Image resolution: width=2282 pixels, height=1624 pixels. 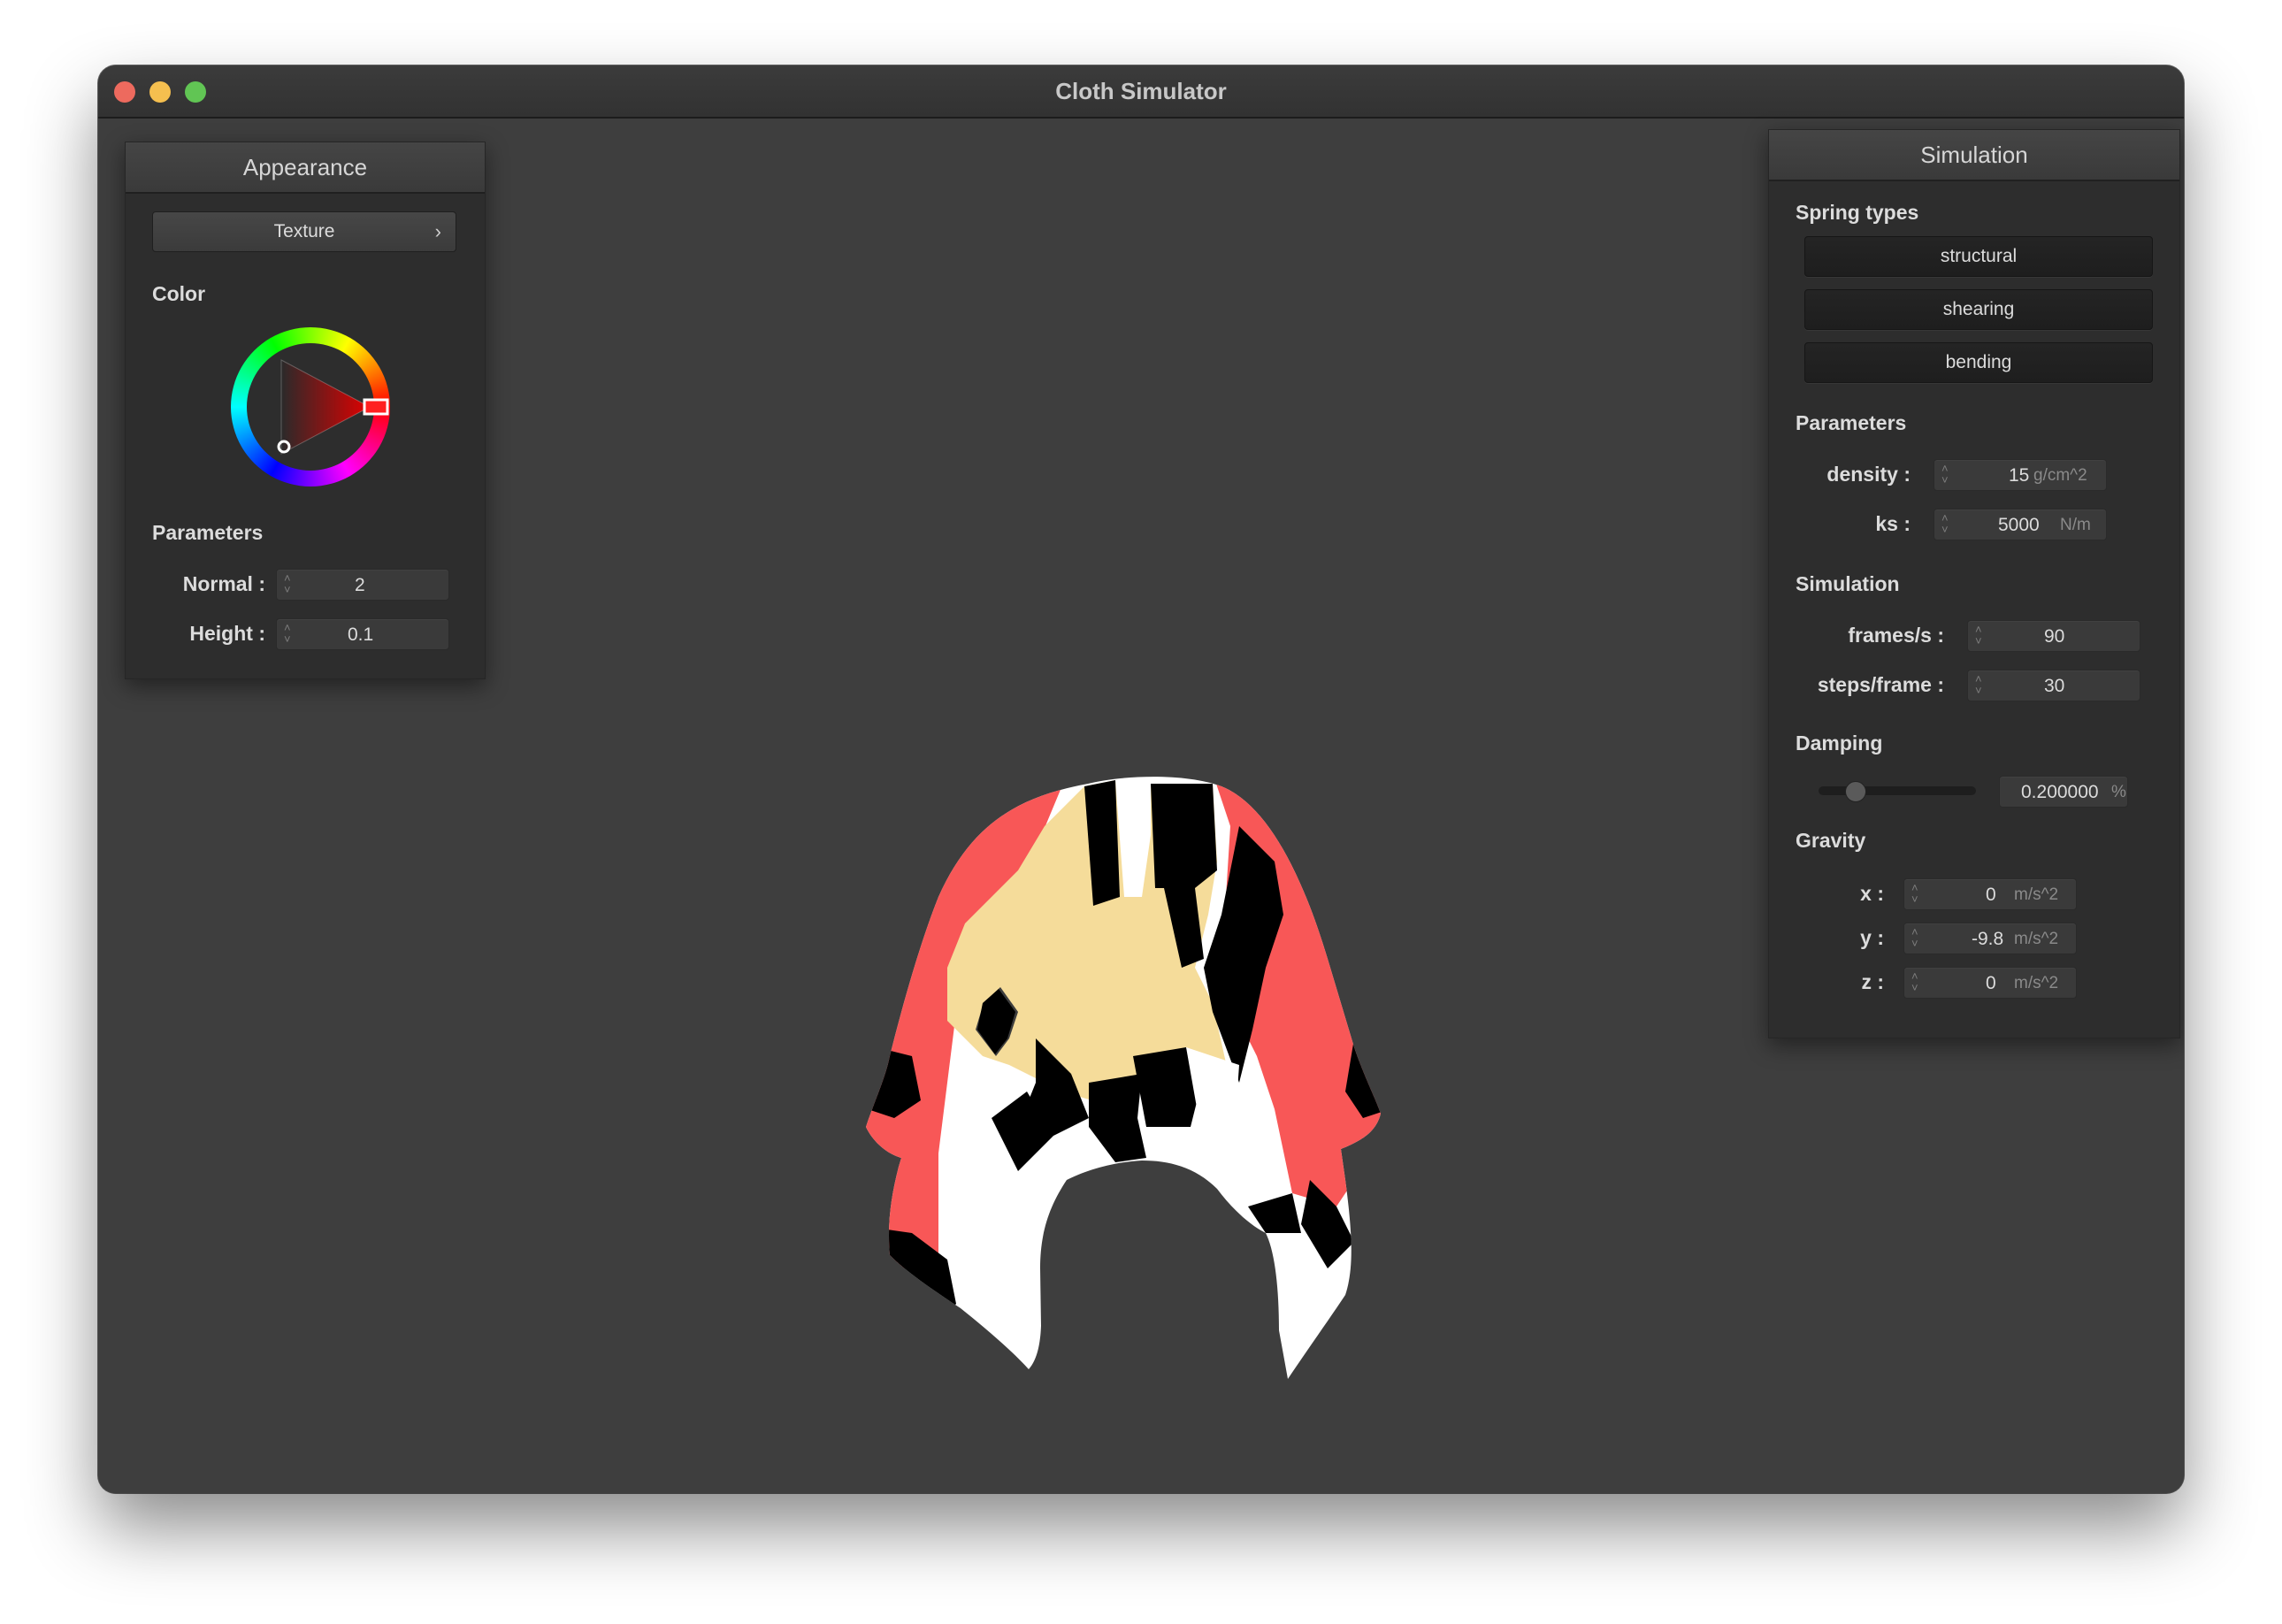 I want to click on color-triangle, so click(x=325, y=407).